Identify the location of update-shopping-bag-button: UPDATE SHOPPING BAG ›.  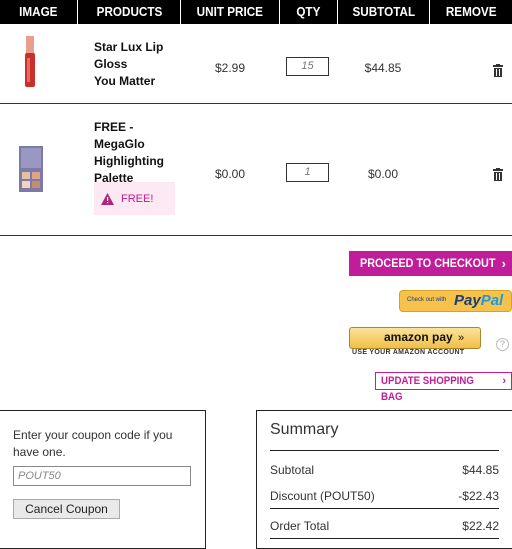
(443, 387).